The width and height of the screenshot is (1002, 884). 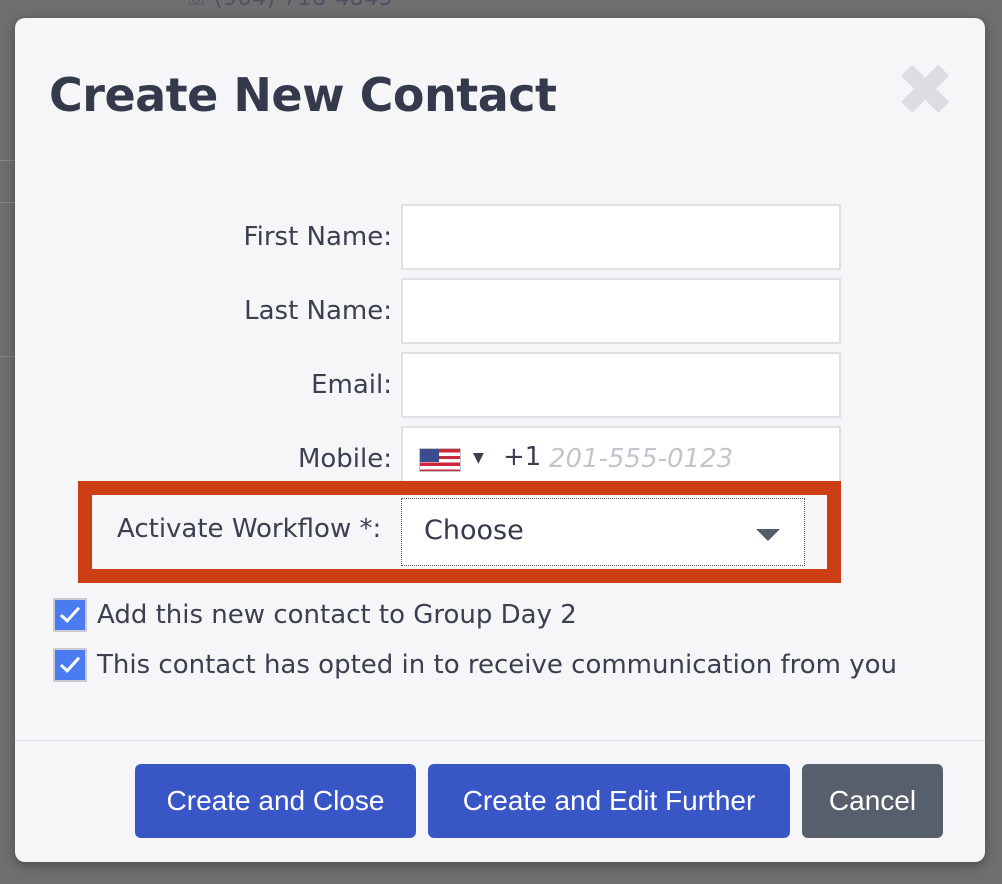 I want to click on create-and-close-button: Create and Close, so click(x=275, y=801).